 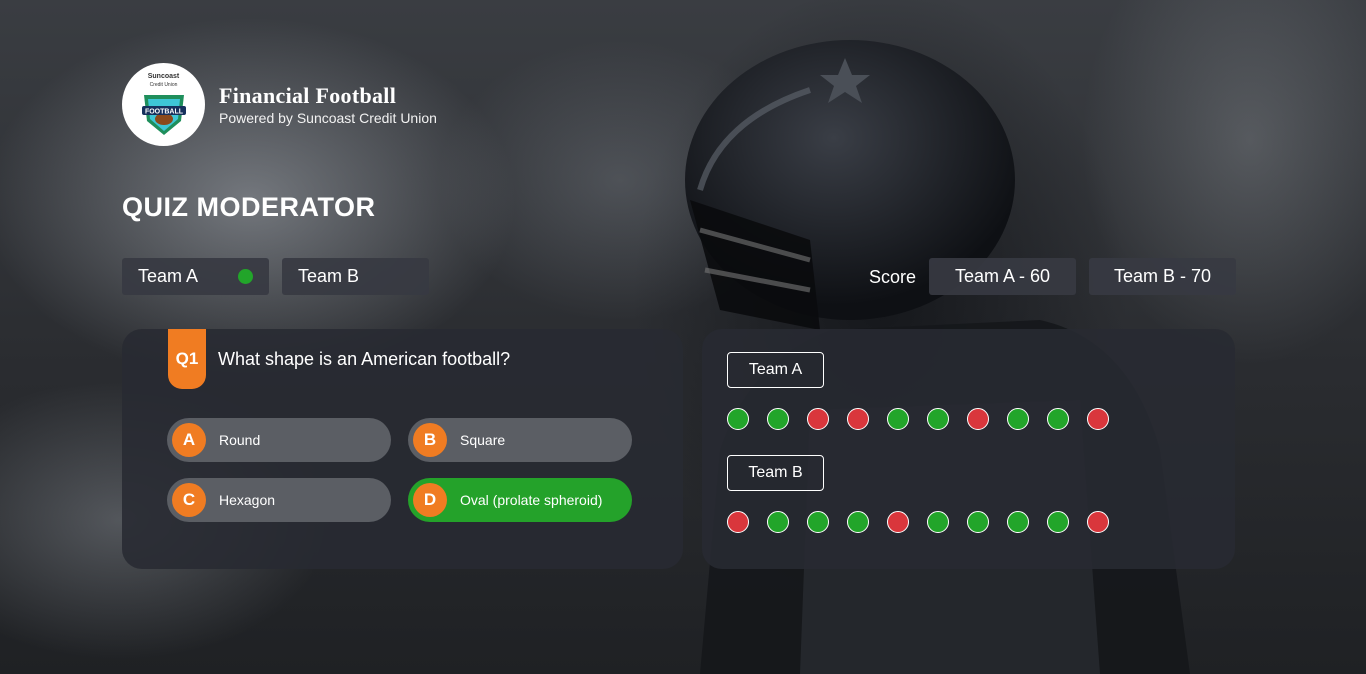 I want to click on suncoast-logo: Suncoast Credit Union FOOTBALL, so click(x=163, y=104).